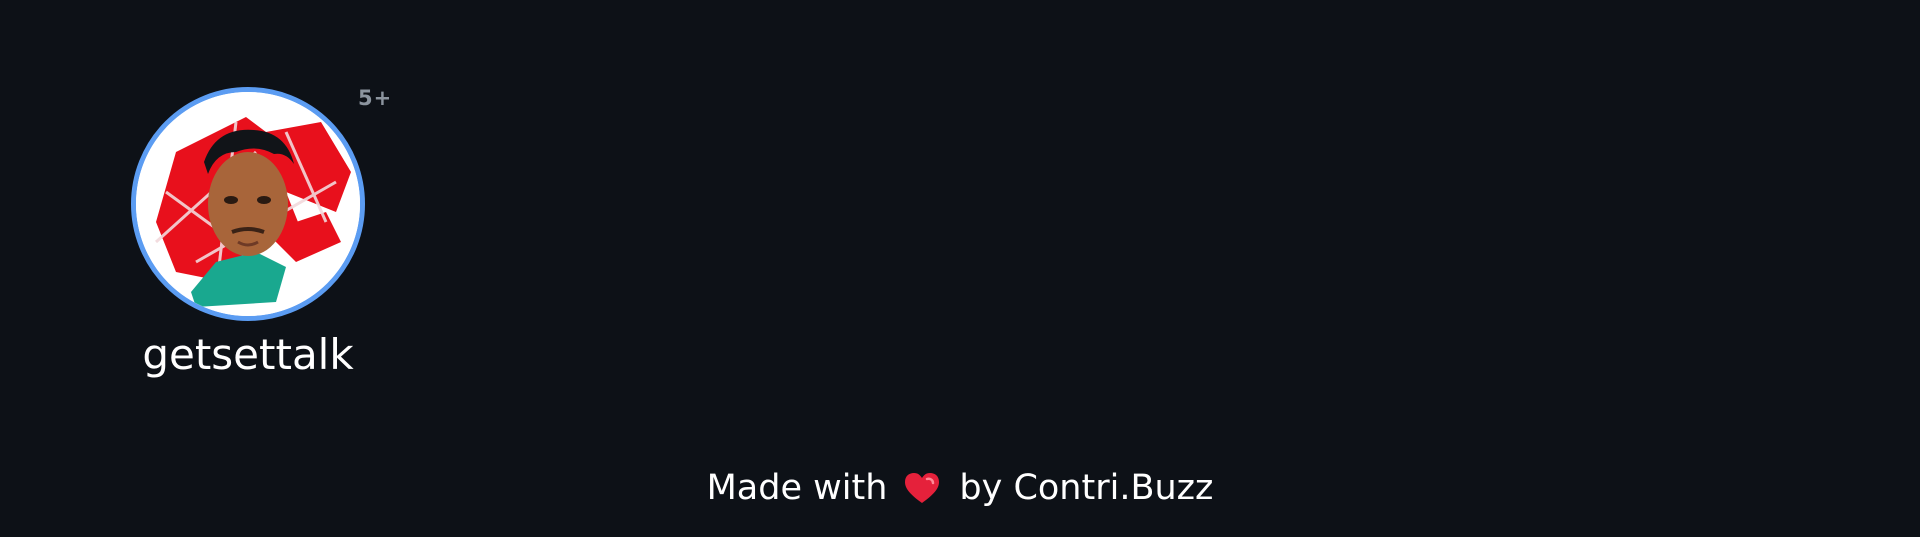  I want to click on brand-link: Contri.Buzz, so click(1113, 488).